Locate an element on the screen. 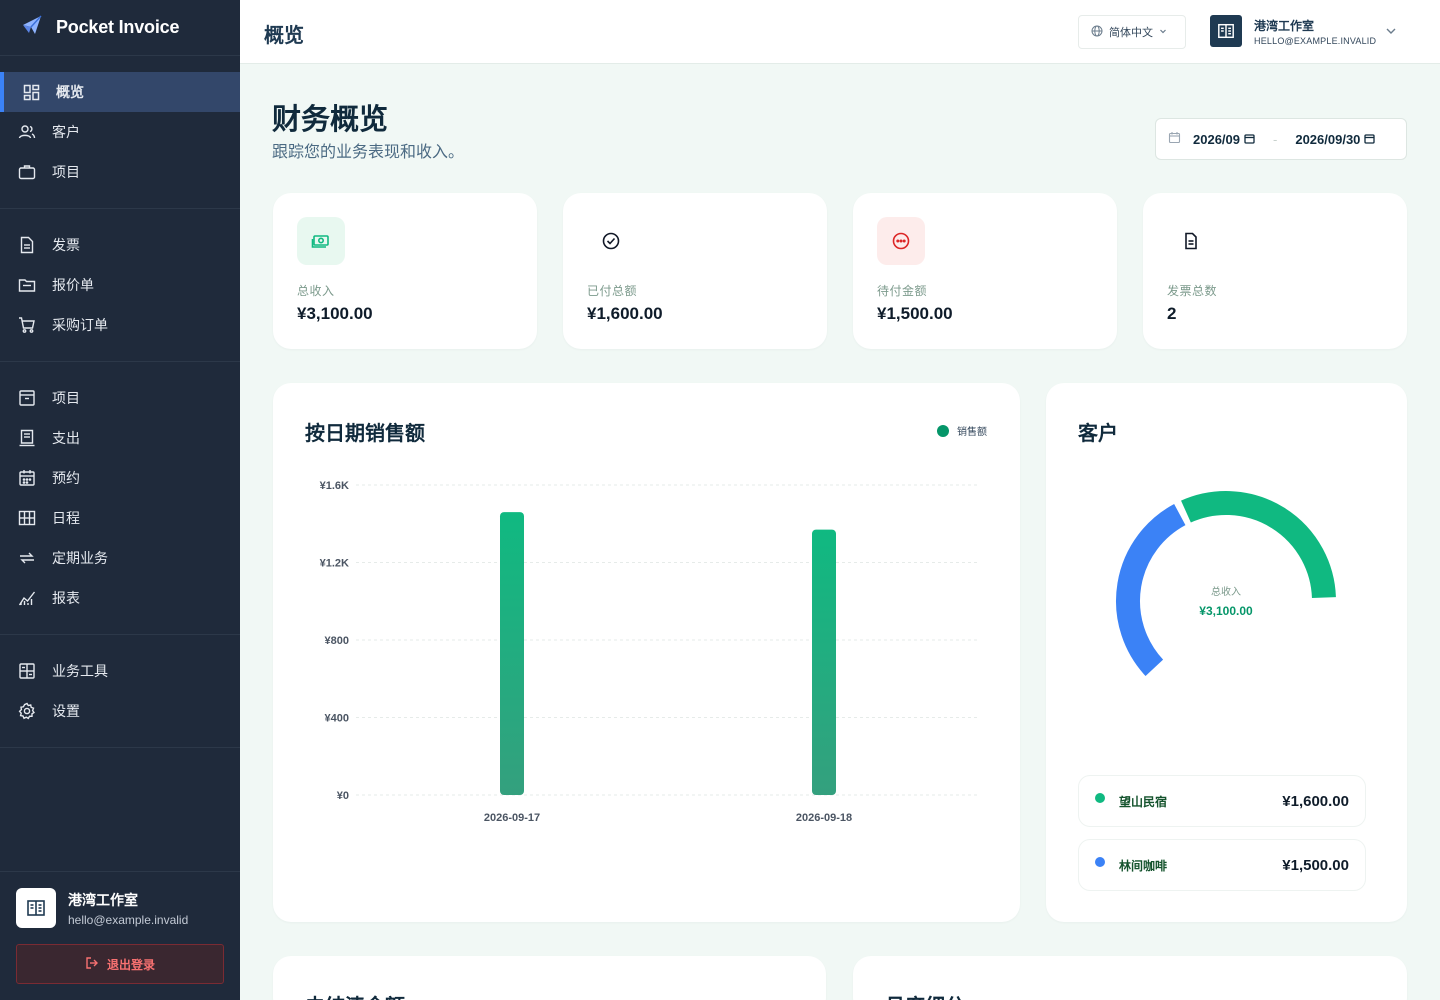 The image size is (1440, 1000). logout-label: 退出登录 is located at coordinates (130, 964).